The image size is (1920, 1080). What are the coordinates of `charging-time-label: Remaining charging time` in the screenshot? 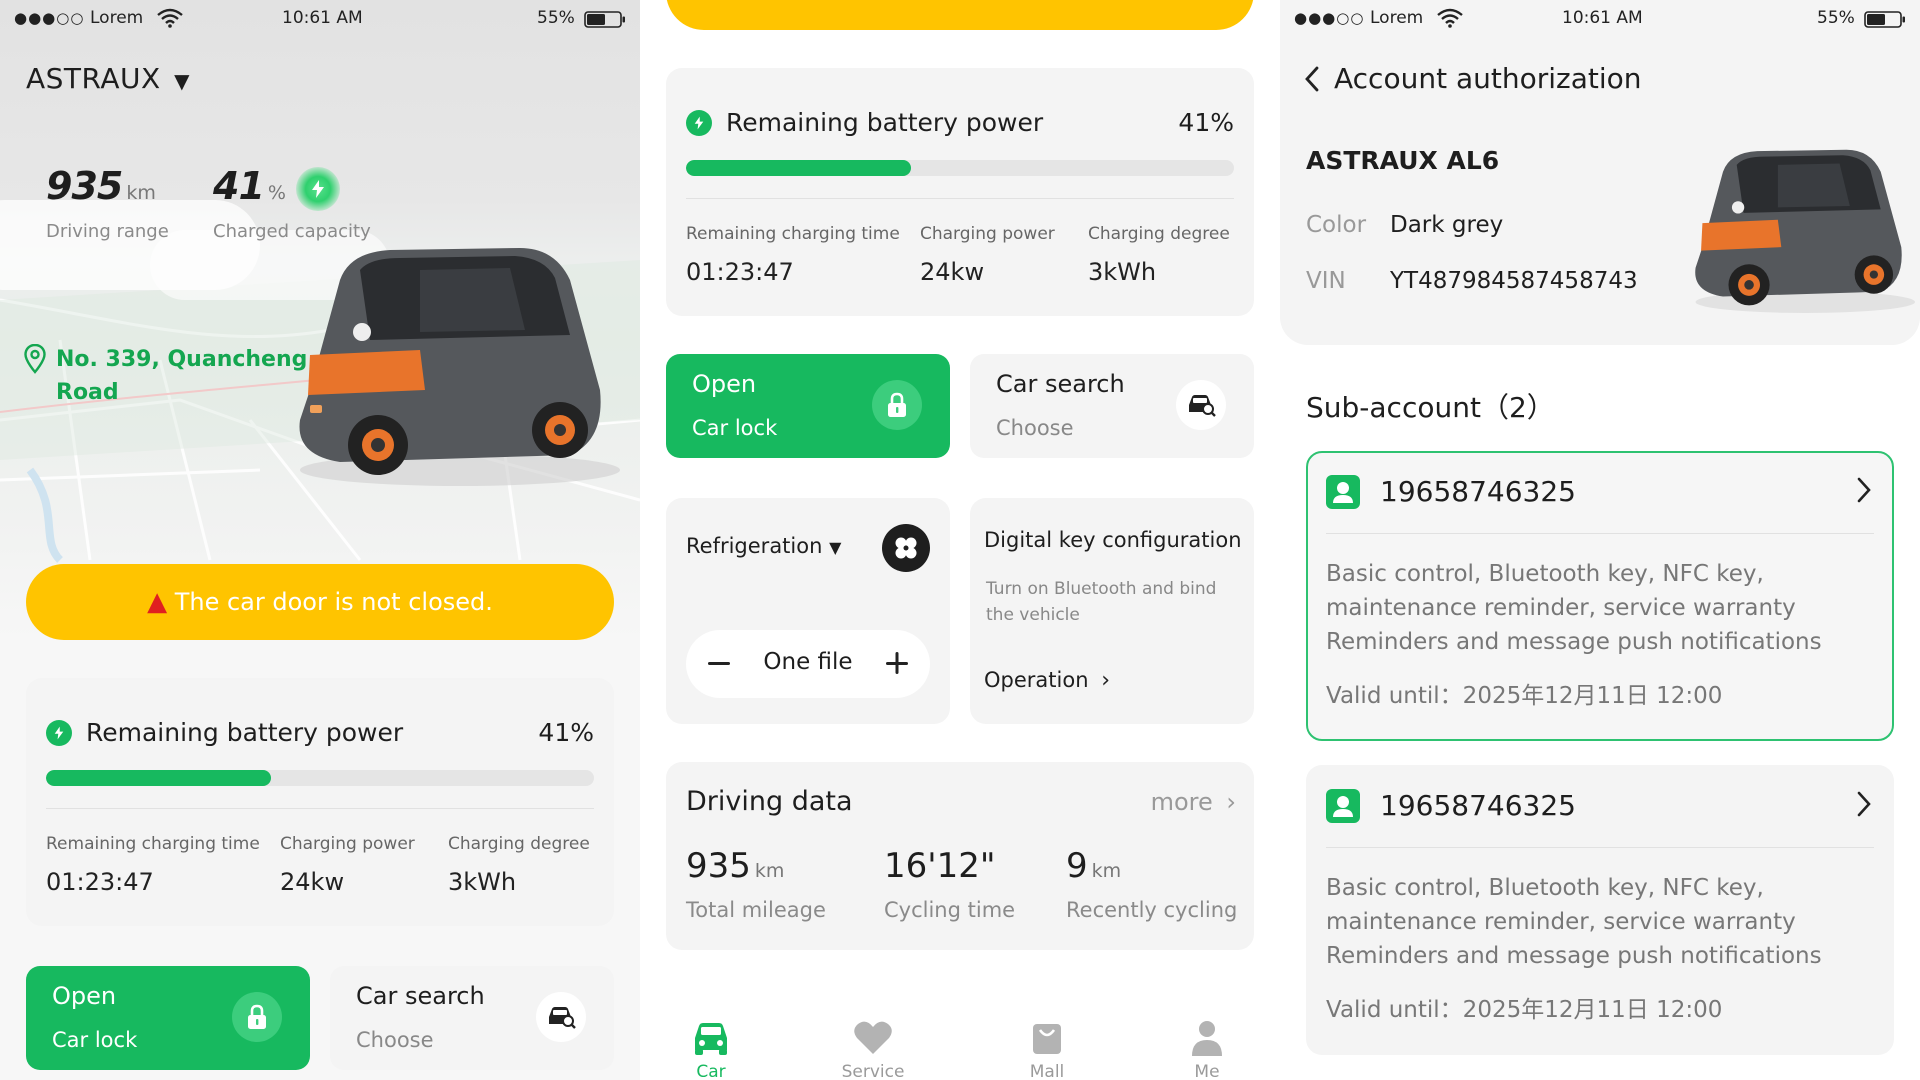 It's located at (153, 844).